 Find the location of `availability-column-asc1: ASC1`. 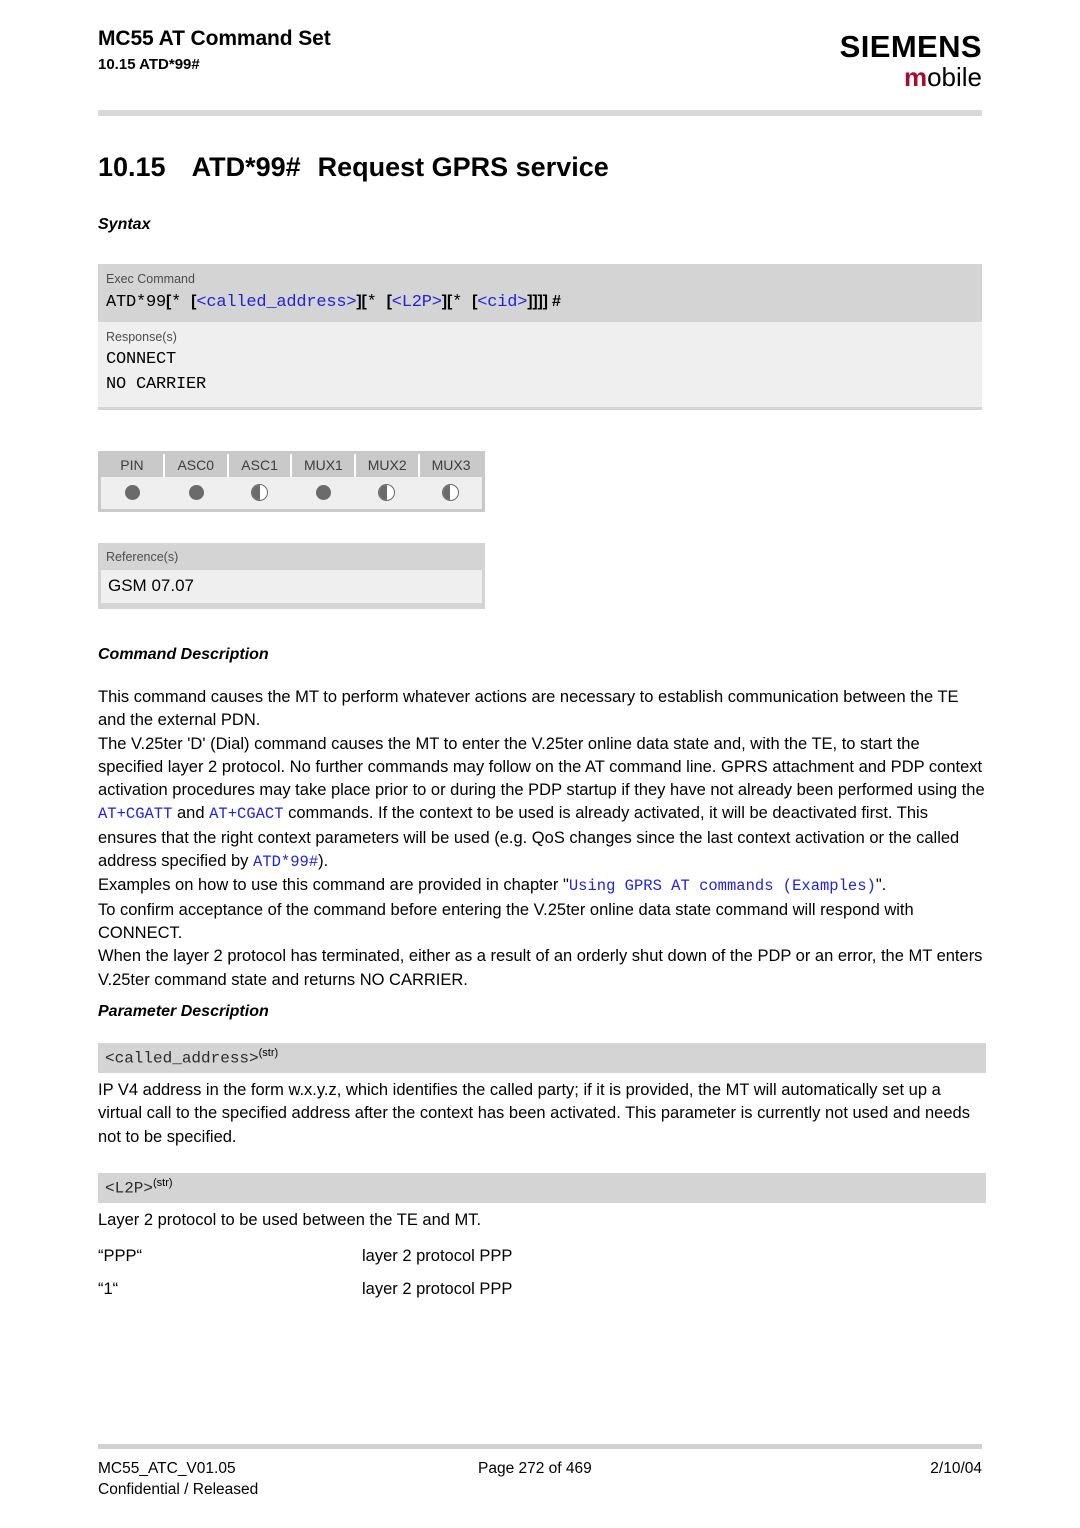

availability-column-asc1: ASC1 is located at coordinates (261, 465).